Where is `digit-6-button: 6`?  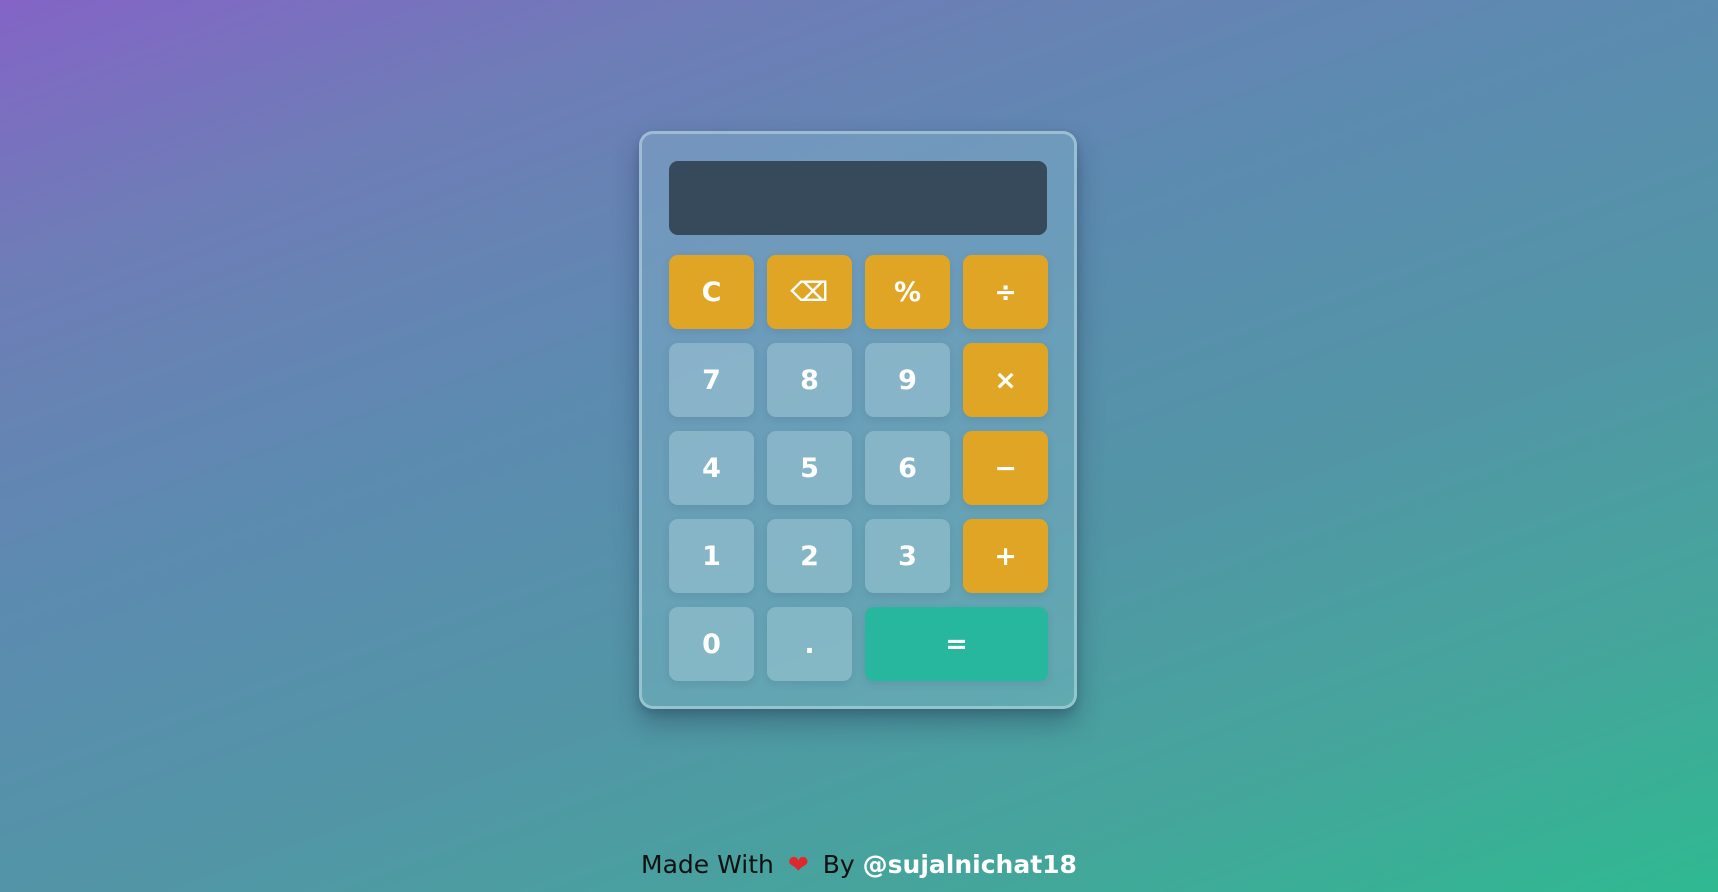
digit-6-button: 6 is located at coordinates (907, 468).